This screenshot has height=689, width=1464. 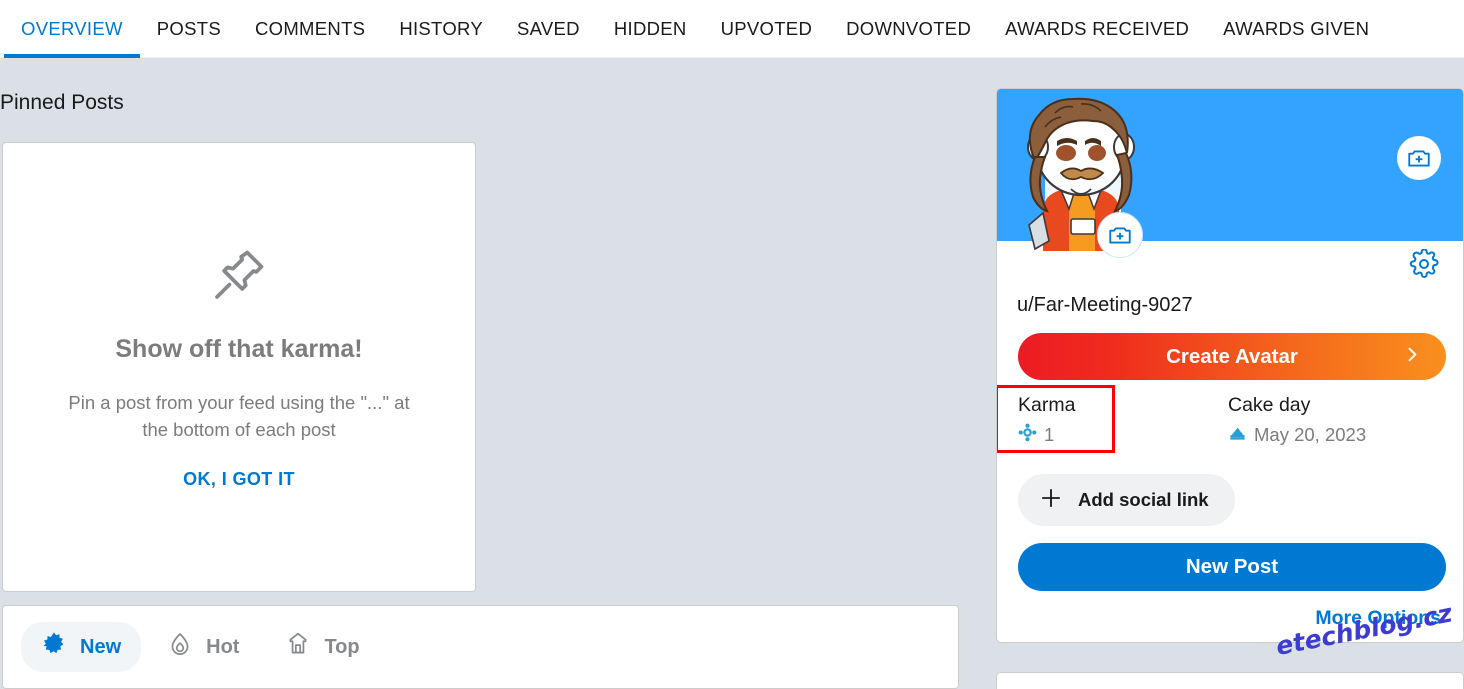 I want to click on tab-label: UPVOTED, so click(x=766, y=28).